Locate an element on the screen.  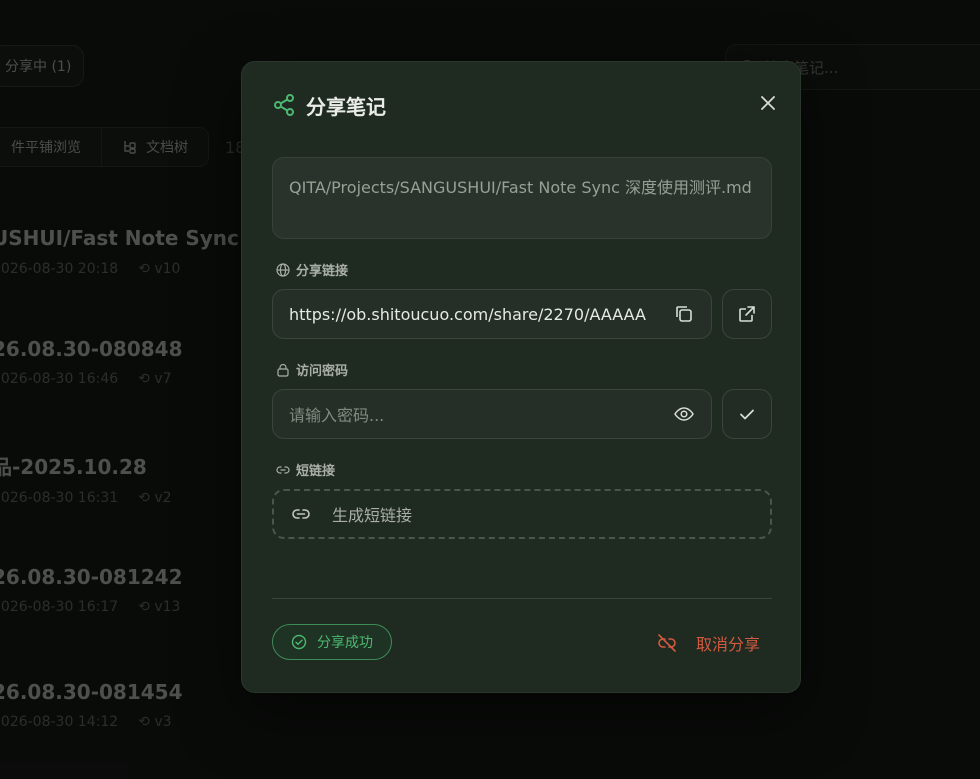
dialog-header: 分享笔记 is located at coordinates (525, 105).